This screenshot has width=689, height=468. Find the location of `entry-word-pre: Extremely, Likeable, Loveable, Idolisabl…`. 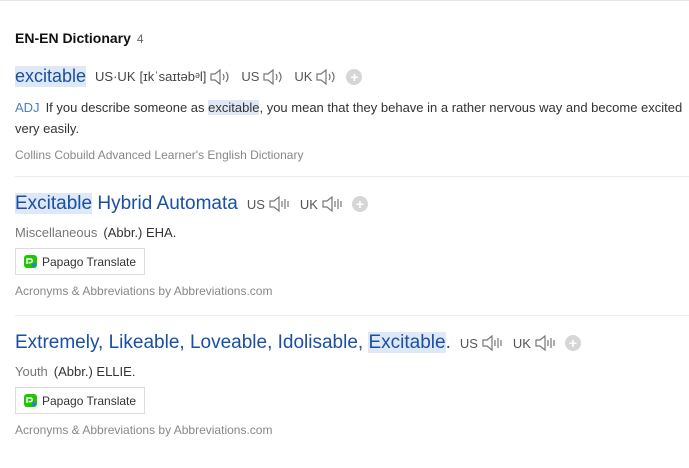

entry-word-pre: Extremely, Likeable, Loveable, Idolisabl… is located at coordinates (192, 342).